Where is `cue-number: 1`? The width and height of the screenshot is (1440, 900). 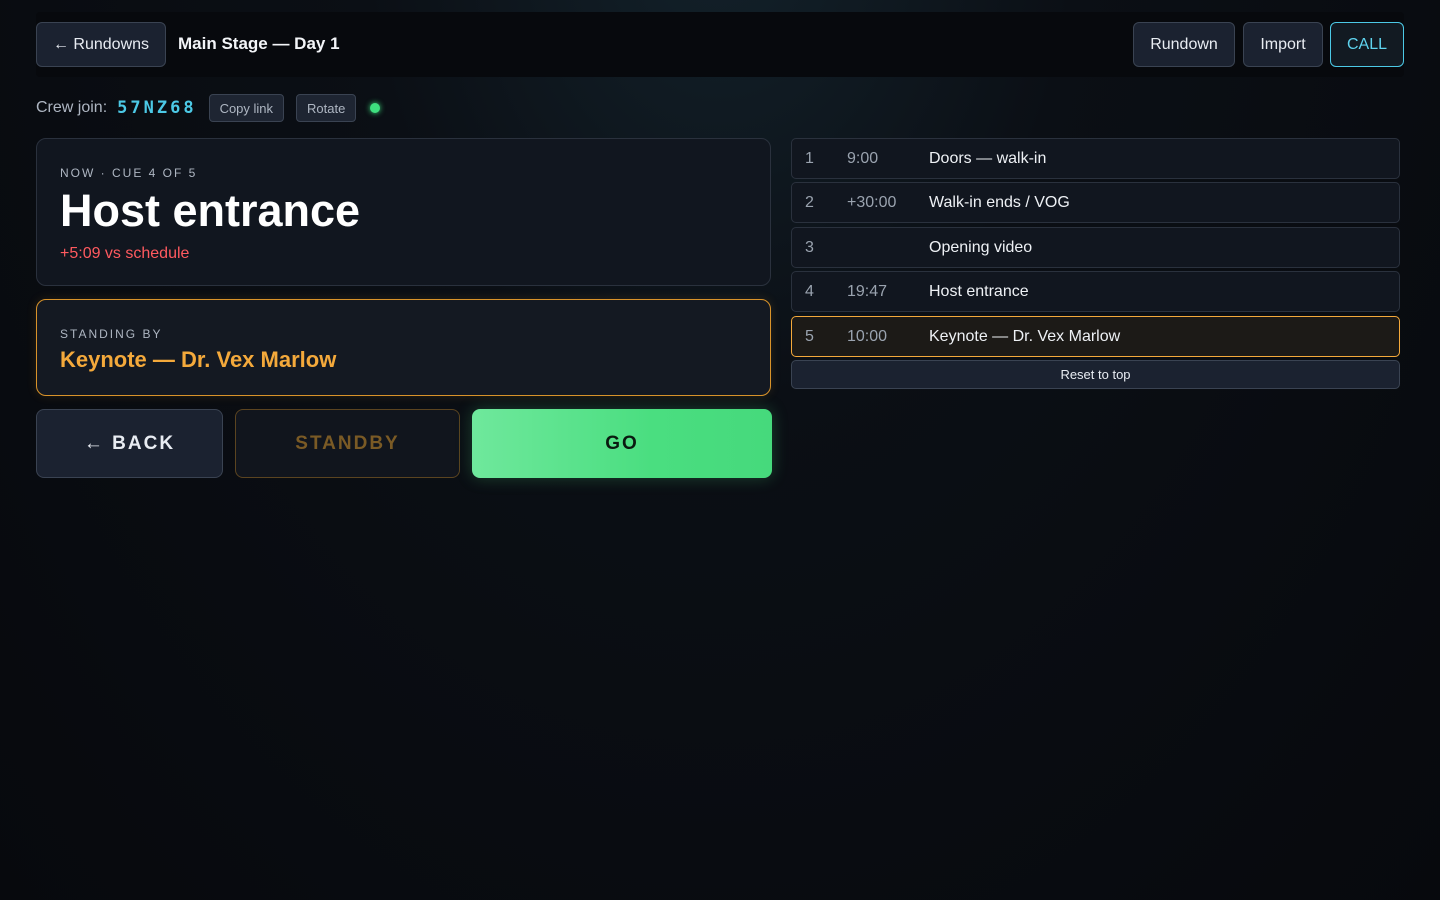 cue-number: 1 is located at coordinates (809, 158).